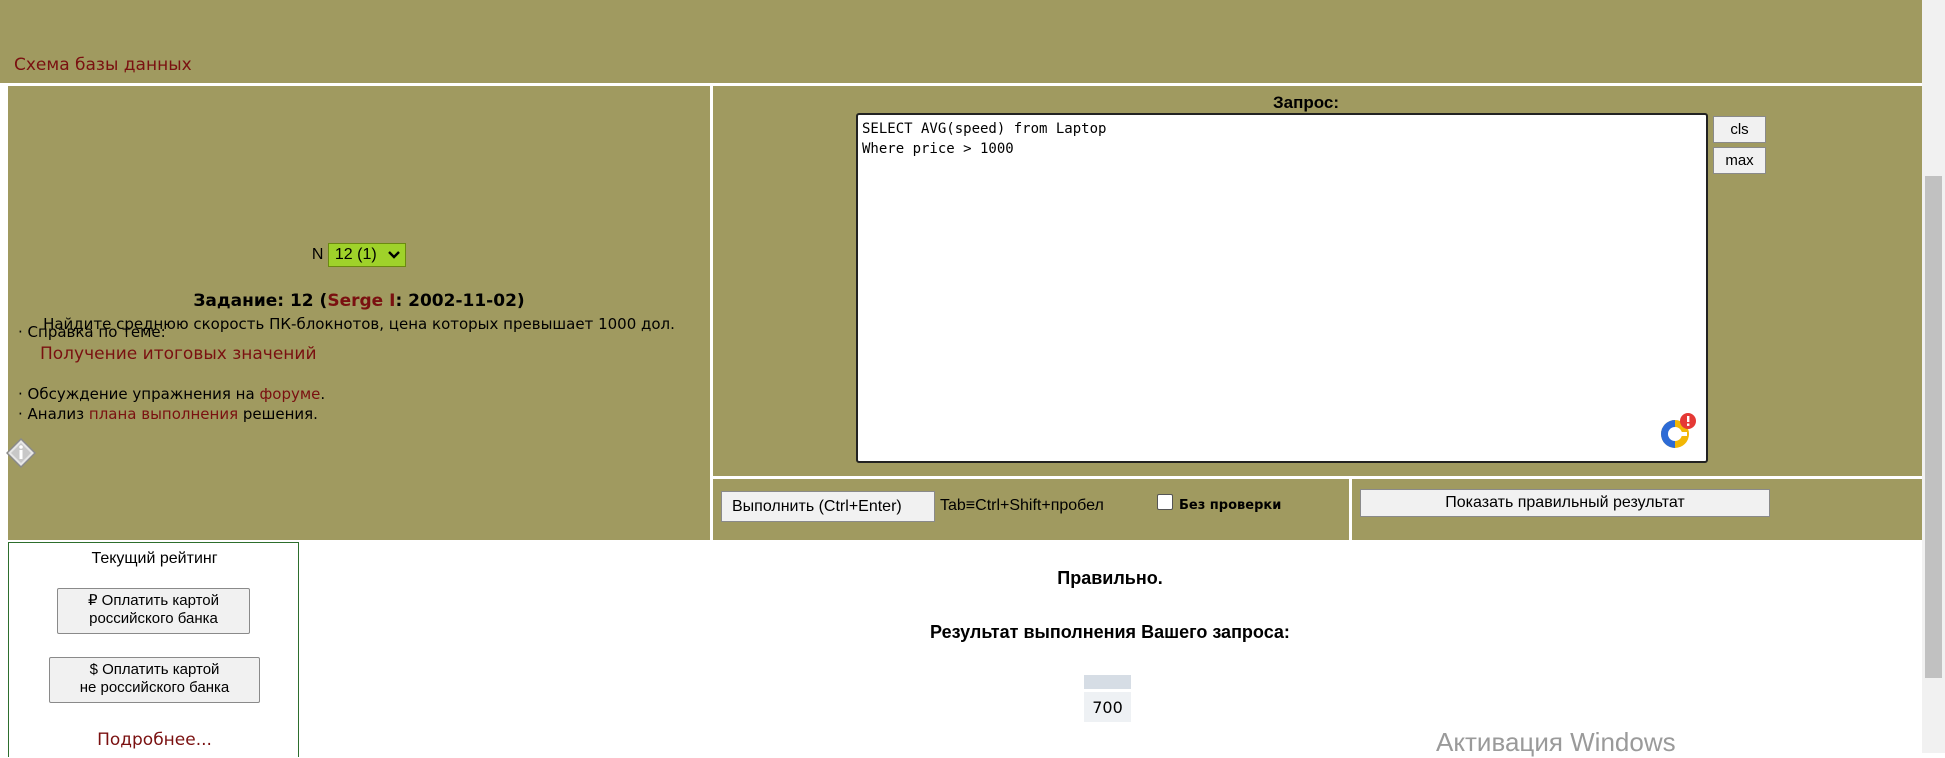 This screenshot has width=1945, height=758. Describe the element at coordinates (154, 558) in the screenshot. I see `rating-title: Текущий рейтинг` at that location.